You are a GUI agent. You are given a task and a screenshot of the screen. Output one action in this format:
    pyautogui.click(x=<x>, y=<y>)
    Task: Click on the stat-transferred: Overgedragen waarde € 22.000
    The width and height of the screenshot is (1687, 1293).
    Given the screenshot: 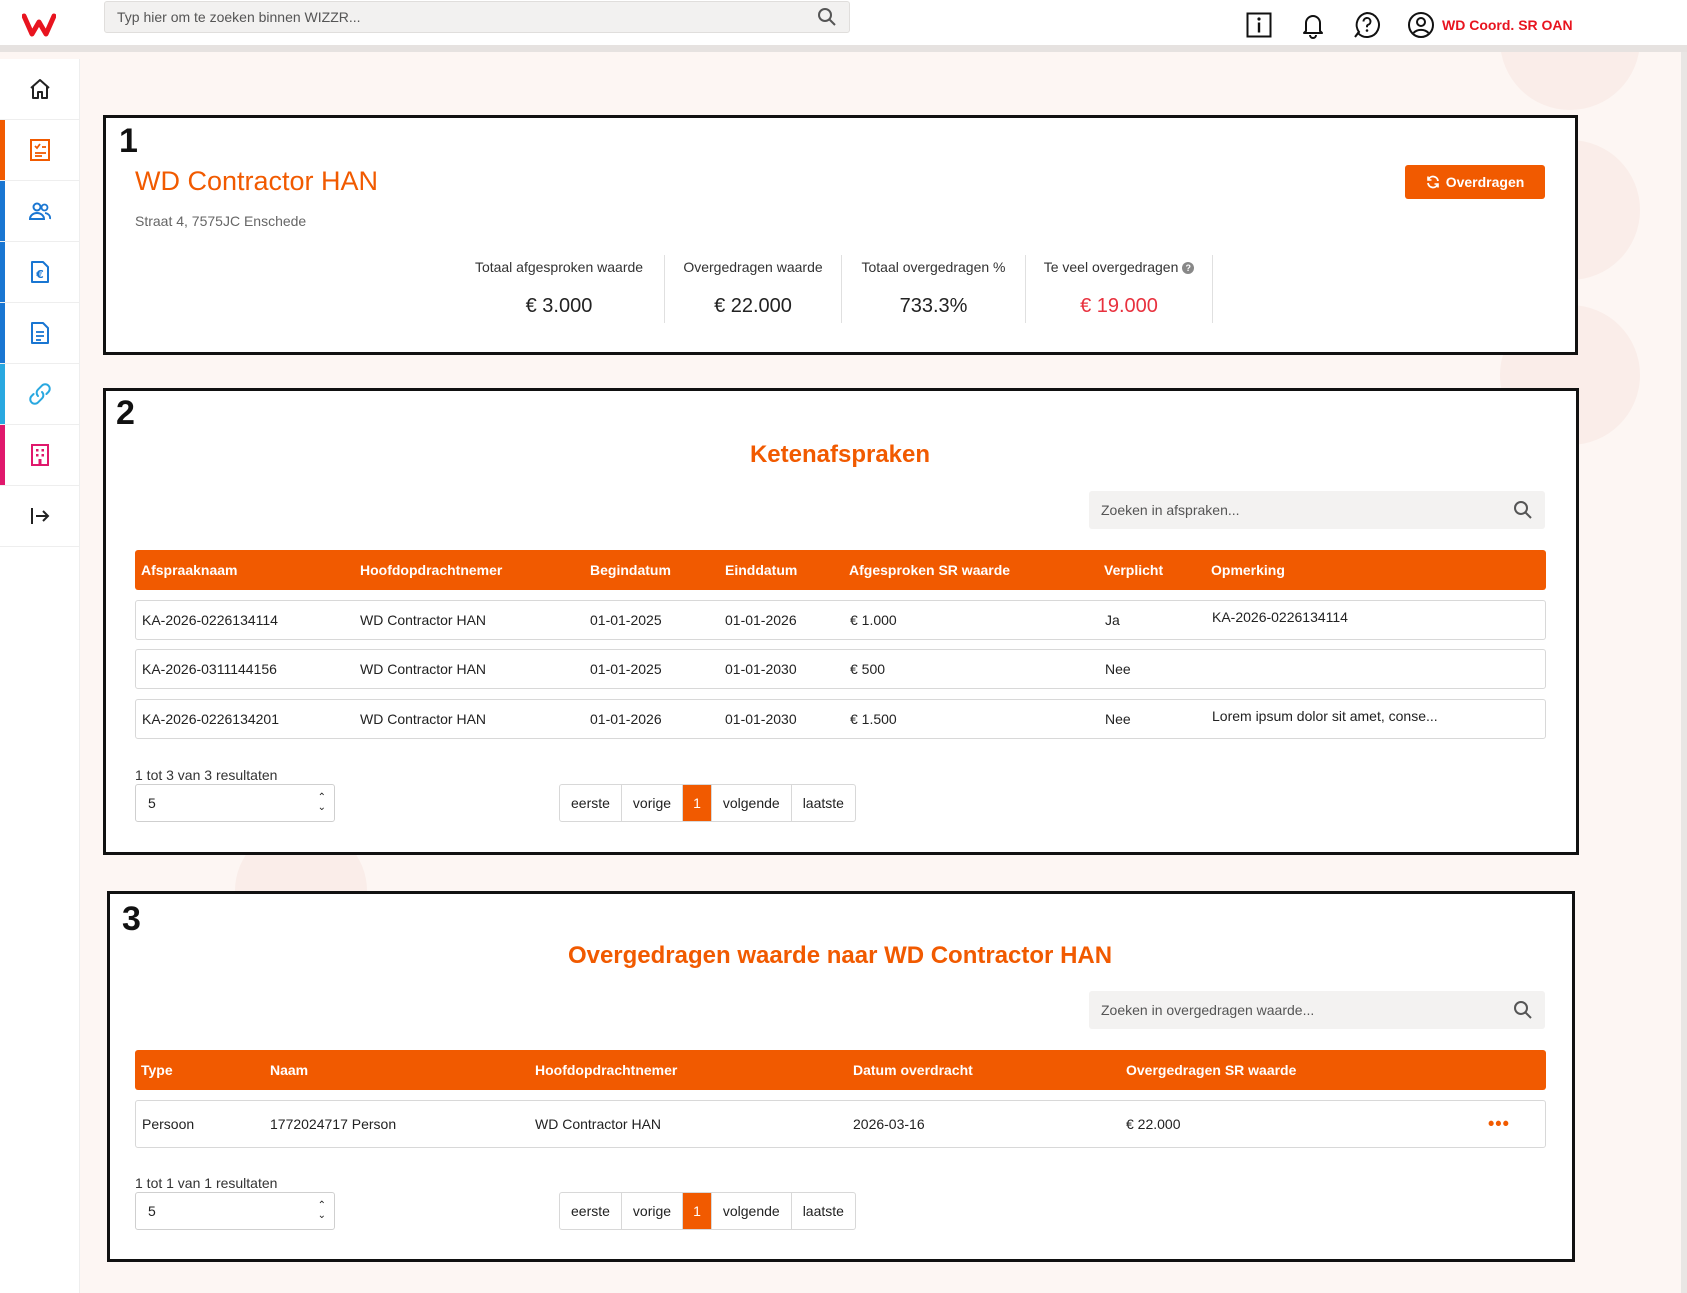 What is the action you would take?
    pyautogui.click(x=753, y=289)
    